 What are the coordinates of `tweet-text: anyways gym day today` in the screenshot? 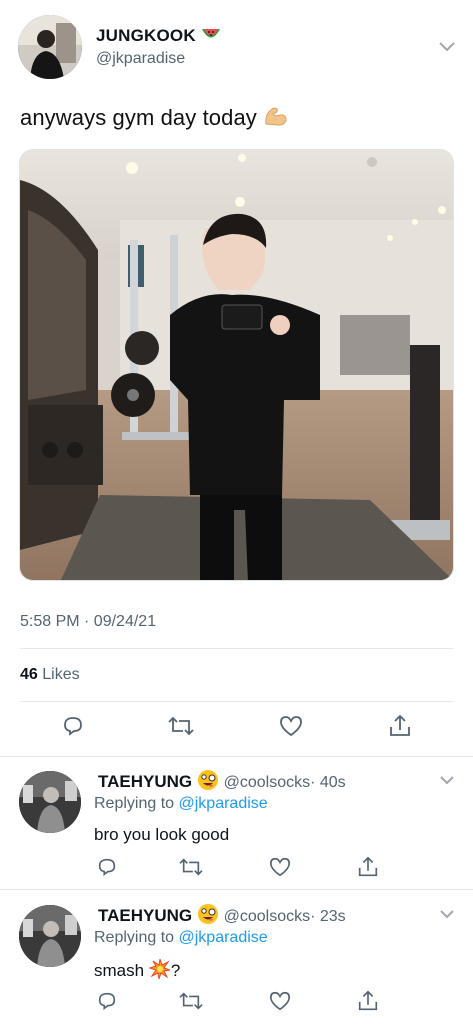 It's located at (154, 119).